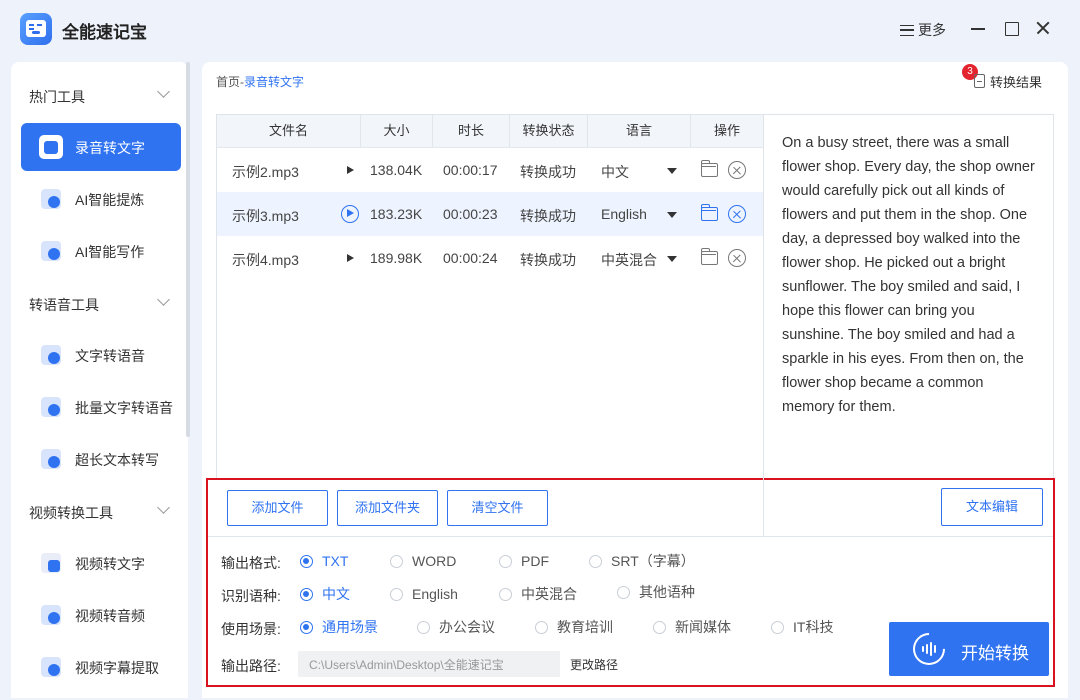  Describe the element at coordinates (228, 82) in the screenshot. I see `breadcrumb-home: 首页` at that location.